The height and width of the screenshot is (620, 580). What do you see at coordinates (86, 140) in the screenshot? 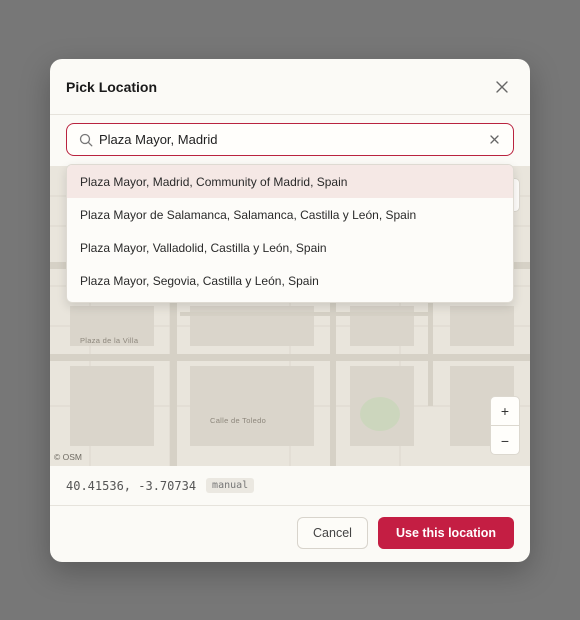
I see `search-icon` at bounding box center [86, 140].